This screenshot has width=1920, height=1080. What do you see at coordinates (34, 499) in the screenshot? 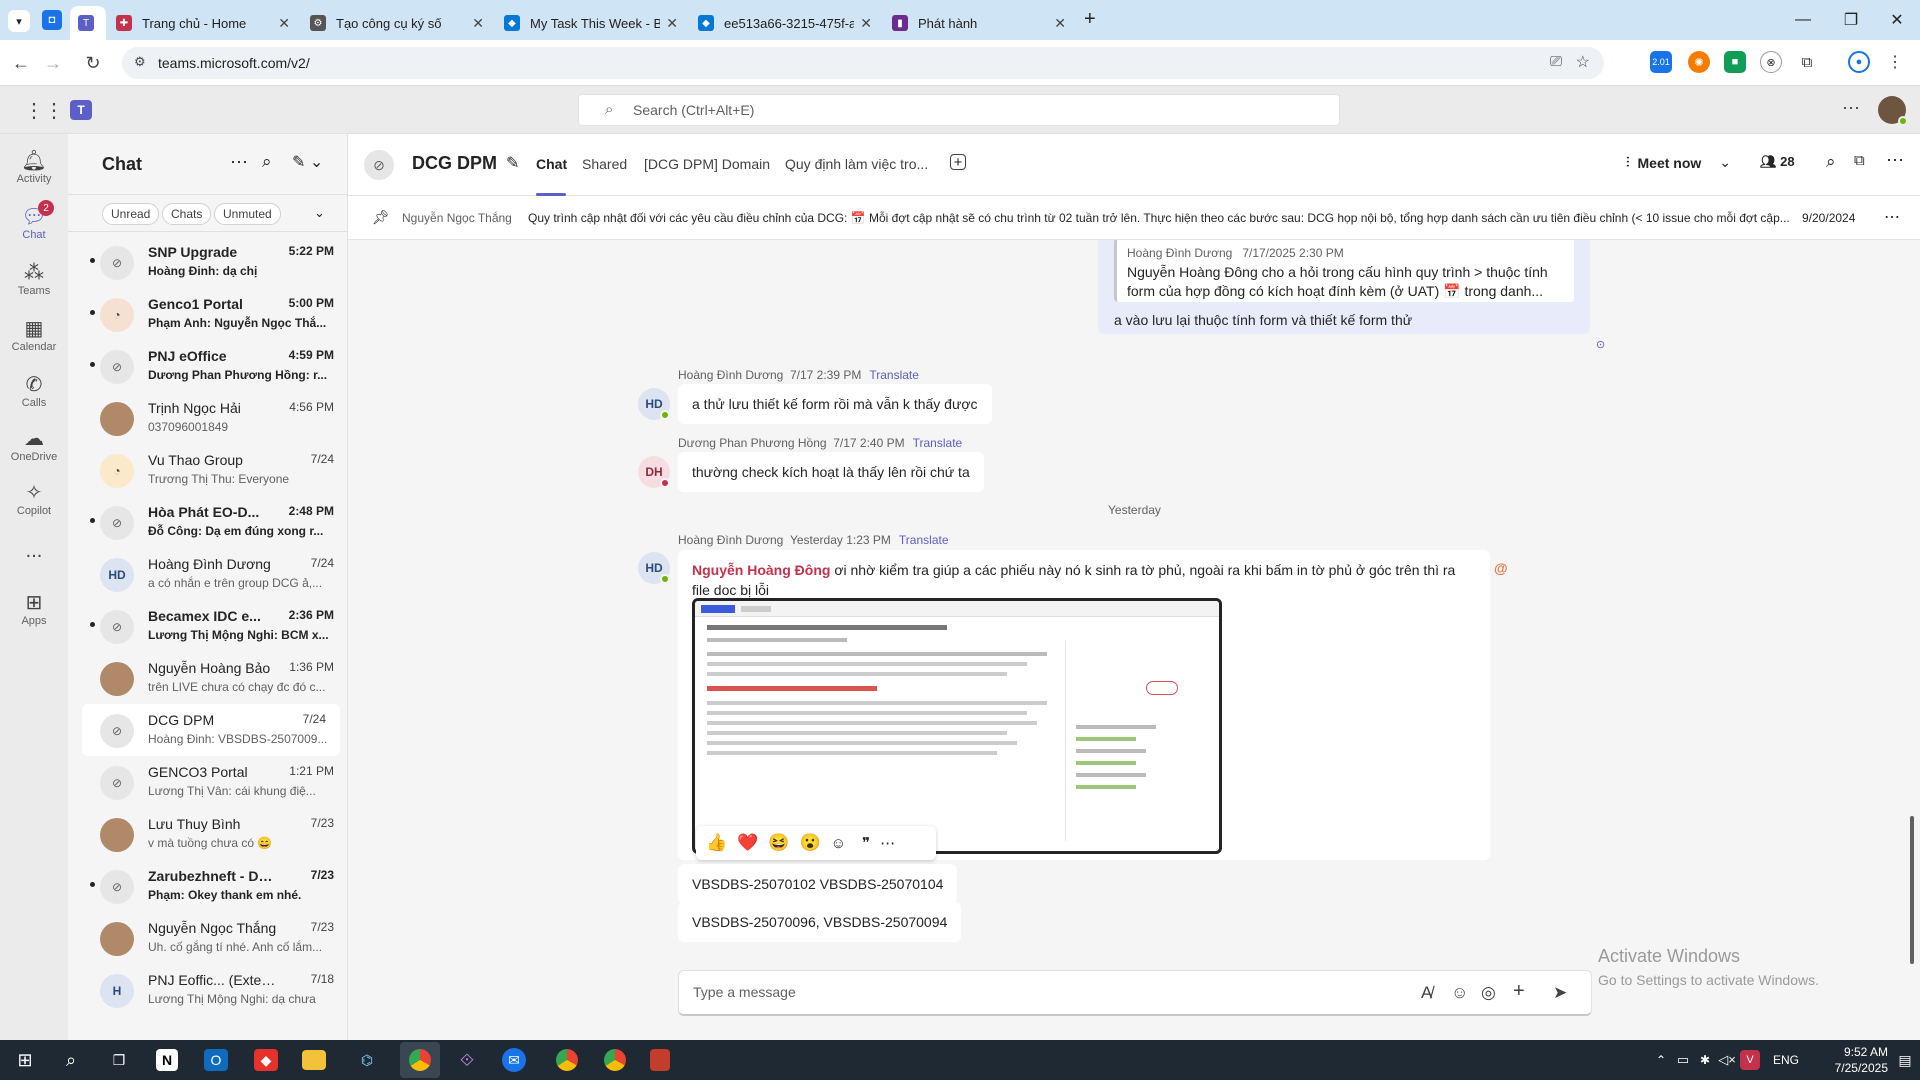
I see `rail-copilot: ✧ Copilot` at bounding box center [34, 499].